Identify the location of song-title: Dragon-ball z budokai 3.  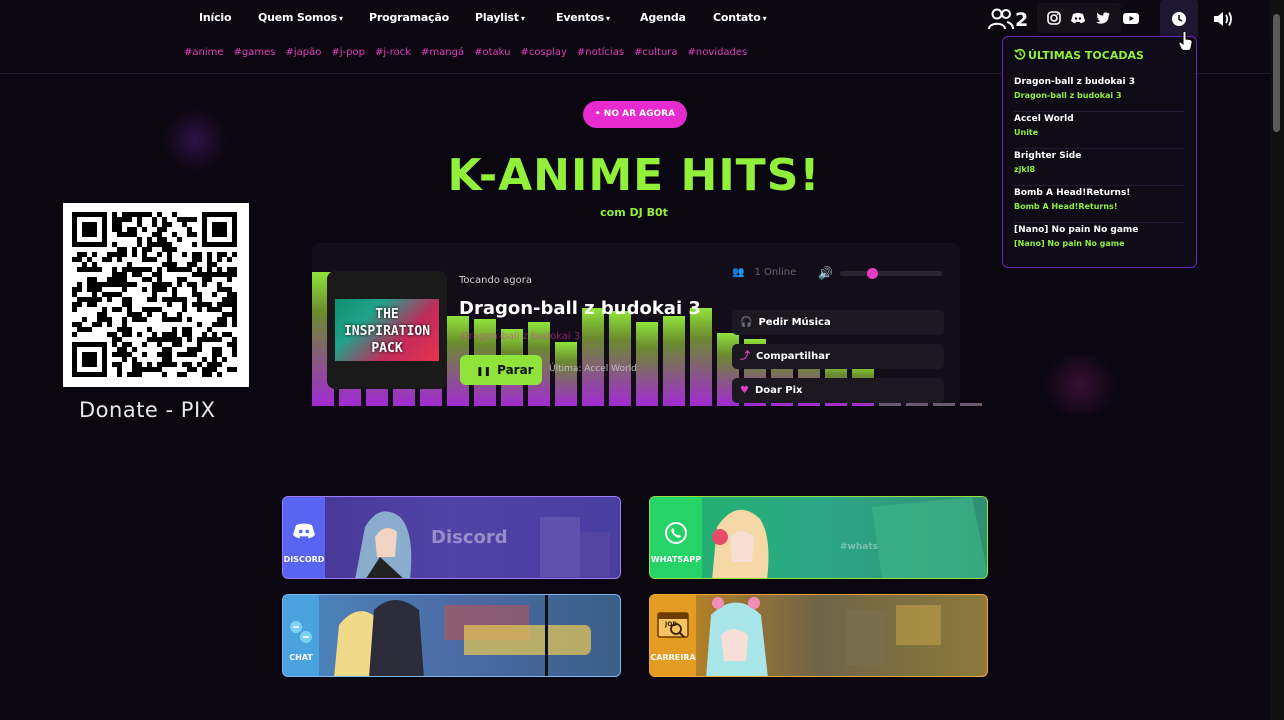
(580, 308).